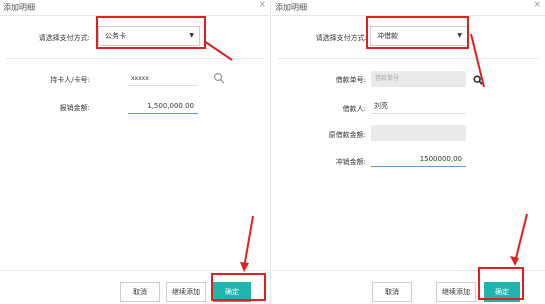 Image resolution: width=545 pixels, height=304 pixels. Describe the element at coordinates (419, 36) in the screenshot. I see `payment-method-select: 冲借款 ▼` at that location.